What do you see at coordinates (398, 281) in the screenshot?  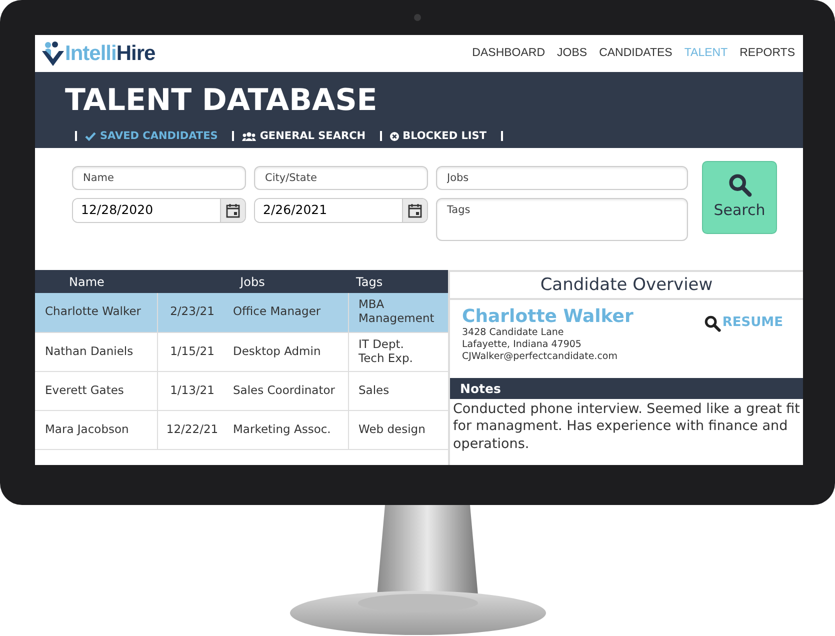 I see `column-header: Tags` at bounding box center [398, 281].